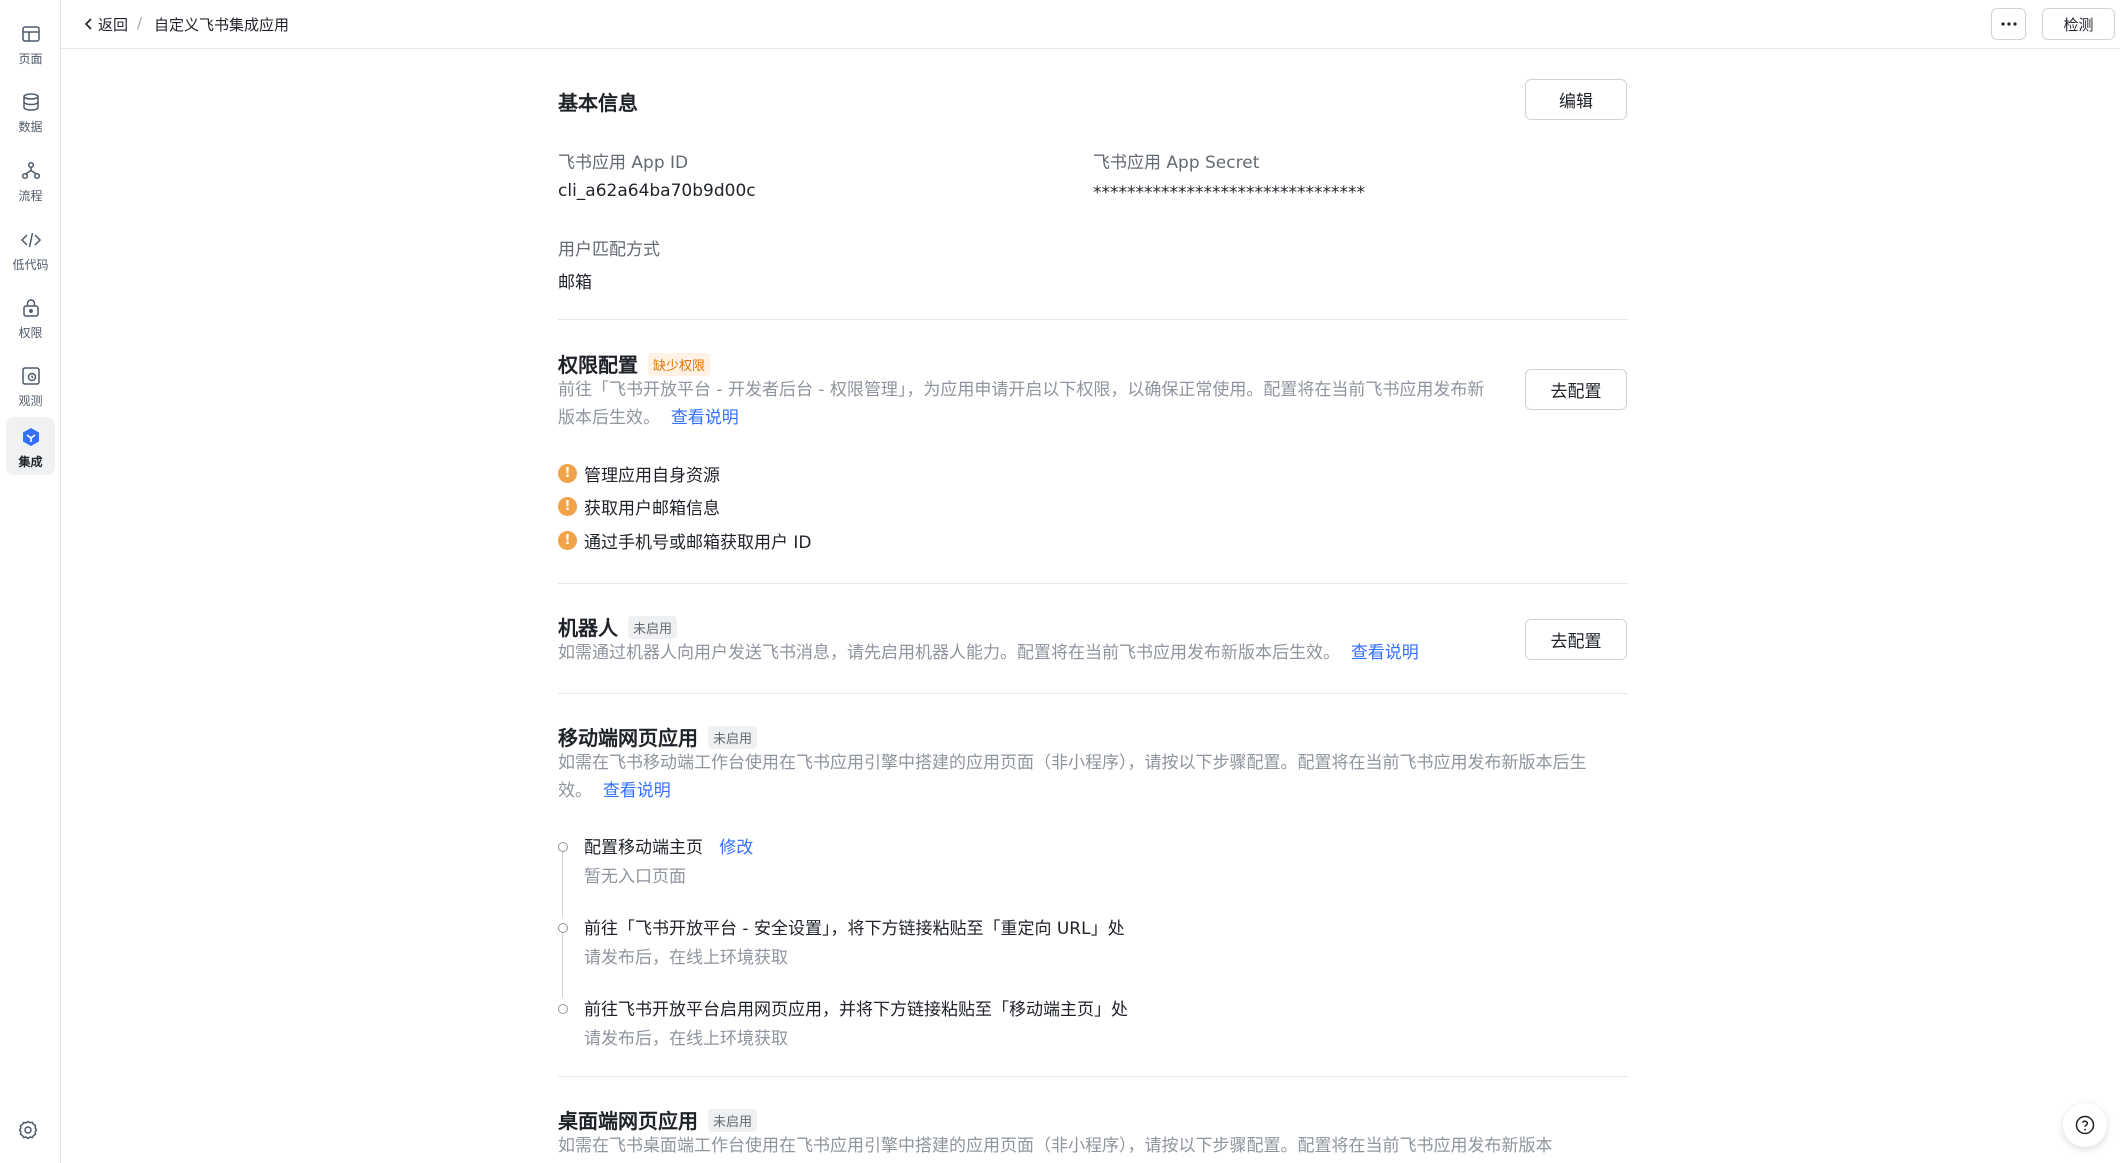 The image size is (2120, 1163). Describe the element at coordinates (88, 24) in the screenshot. I see `chevron-left-icon` at that location.